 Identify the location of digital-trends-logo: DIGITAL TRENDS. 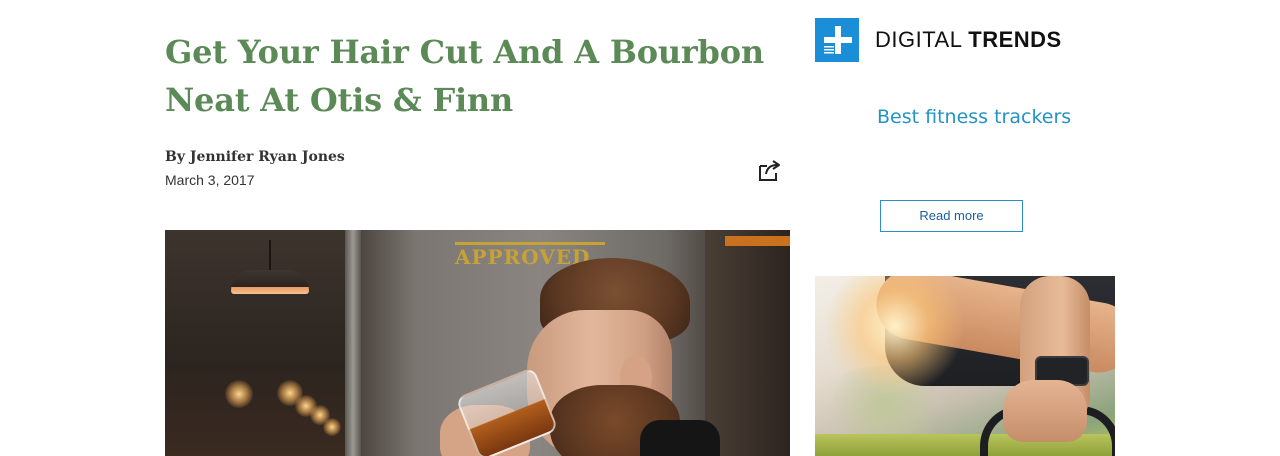
(938, 40).